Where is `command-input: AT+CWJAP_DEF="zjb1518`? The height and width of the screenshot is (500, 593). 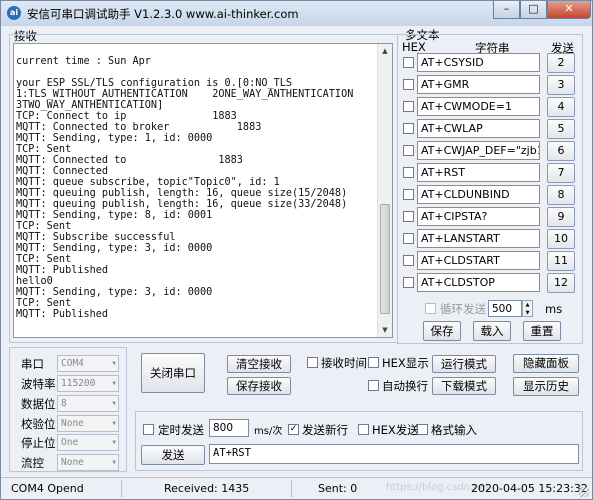
command-input: AT+CWJAP_DEF="zjb1518 is located at coordinates (478, 150).